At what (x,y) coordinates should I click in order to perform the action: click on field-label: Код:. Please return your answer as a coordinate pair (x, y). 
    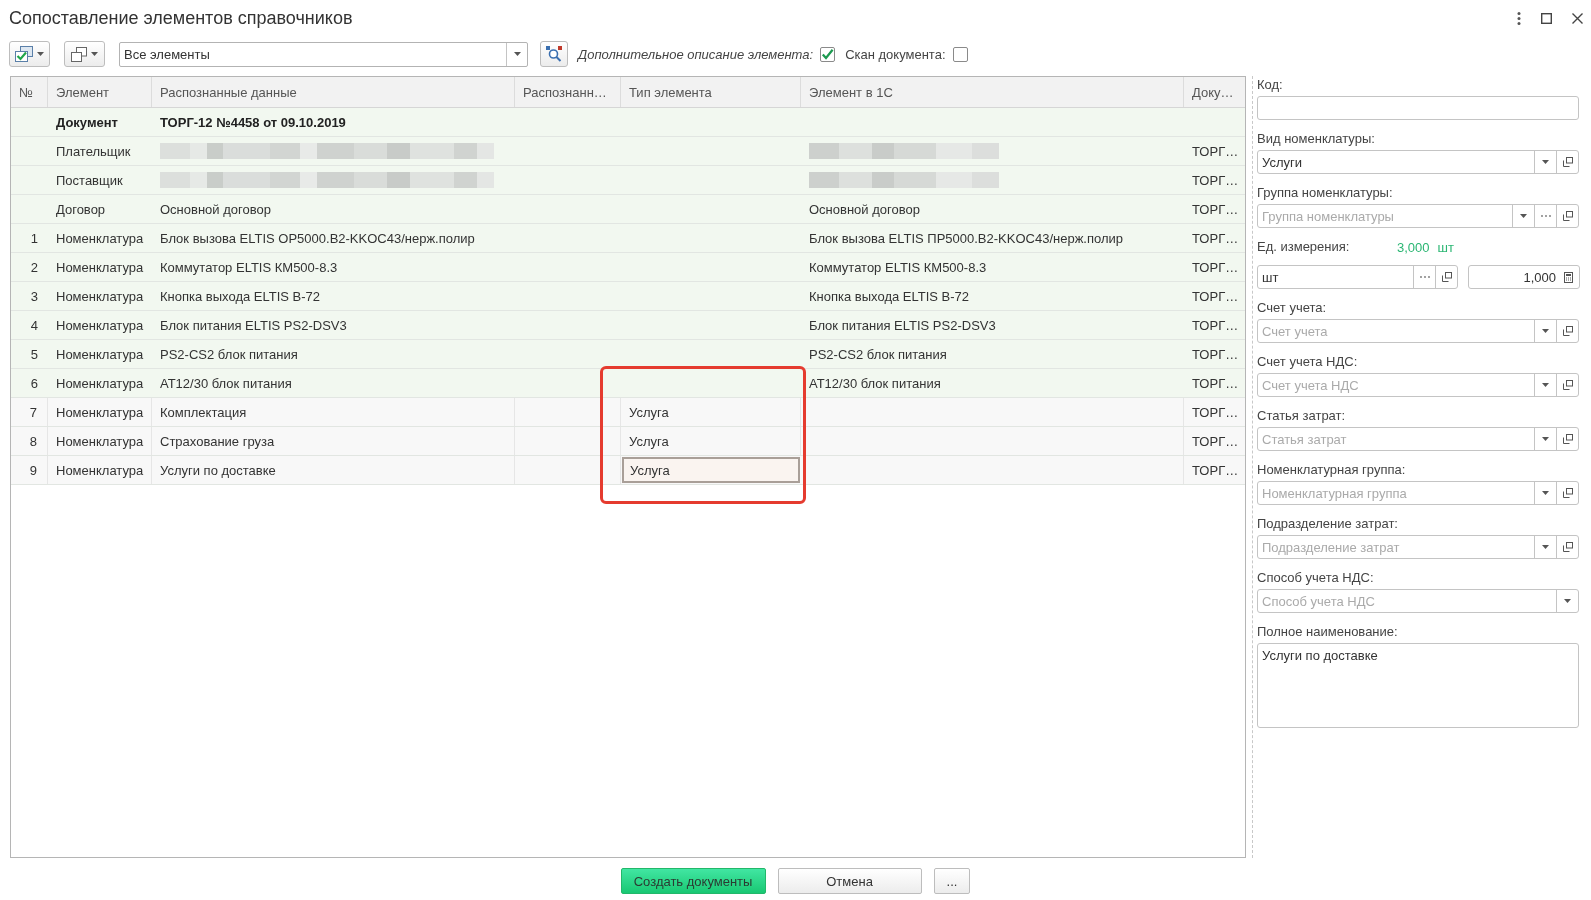
    Looking at the image, I should click on (1270, 85).